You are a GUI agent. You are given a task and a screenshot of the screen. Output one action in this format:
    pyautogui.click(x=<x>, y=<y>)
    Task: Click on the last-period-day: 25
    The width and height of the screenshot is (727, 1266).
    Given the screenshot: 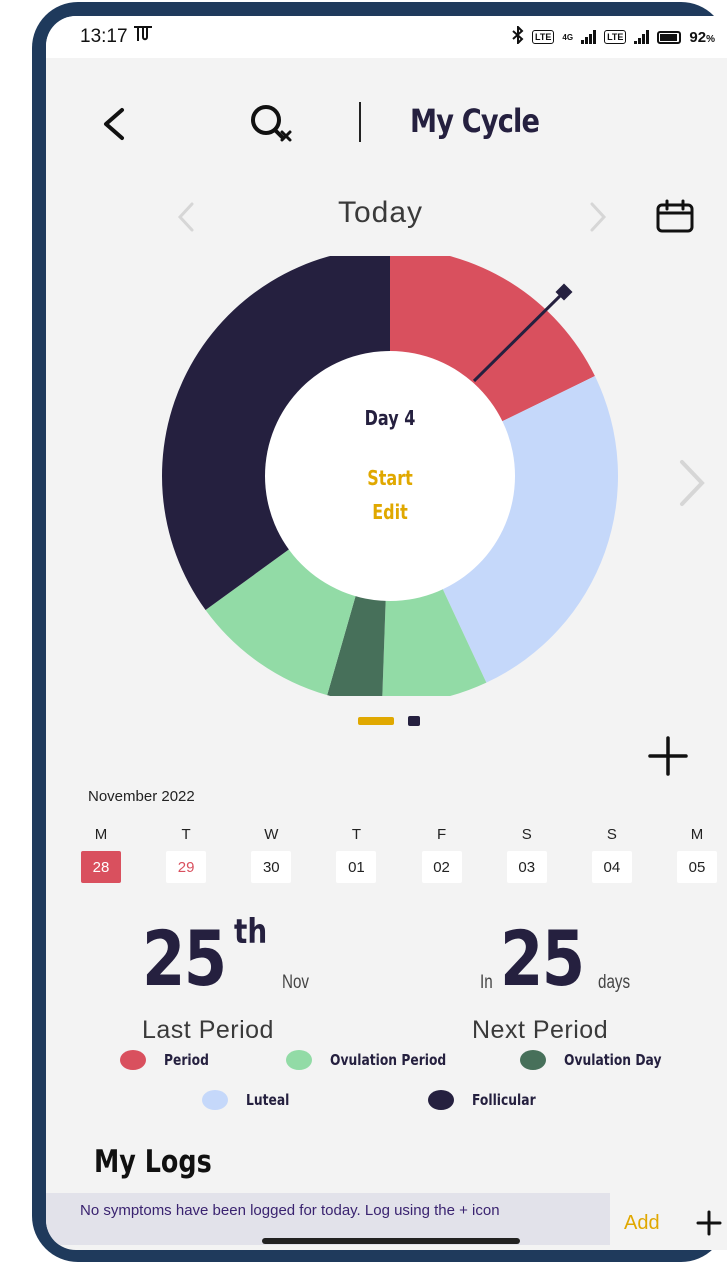 What is the action you would take?
    pyautogui.click(x=184, y=958)
    